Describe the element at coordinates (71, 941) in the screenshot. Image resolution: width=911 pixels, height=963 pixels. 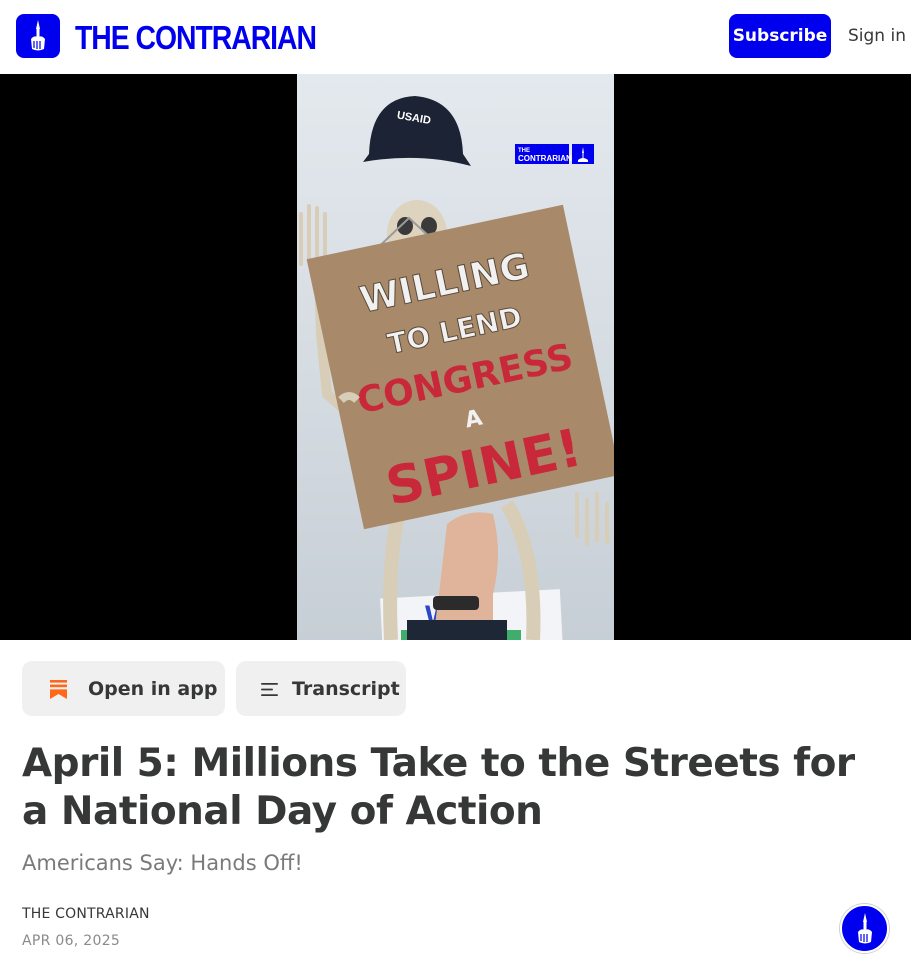
I see `post-date: APR 06, 2025` at that location.